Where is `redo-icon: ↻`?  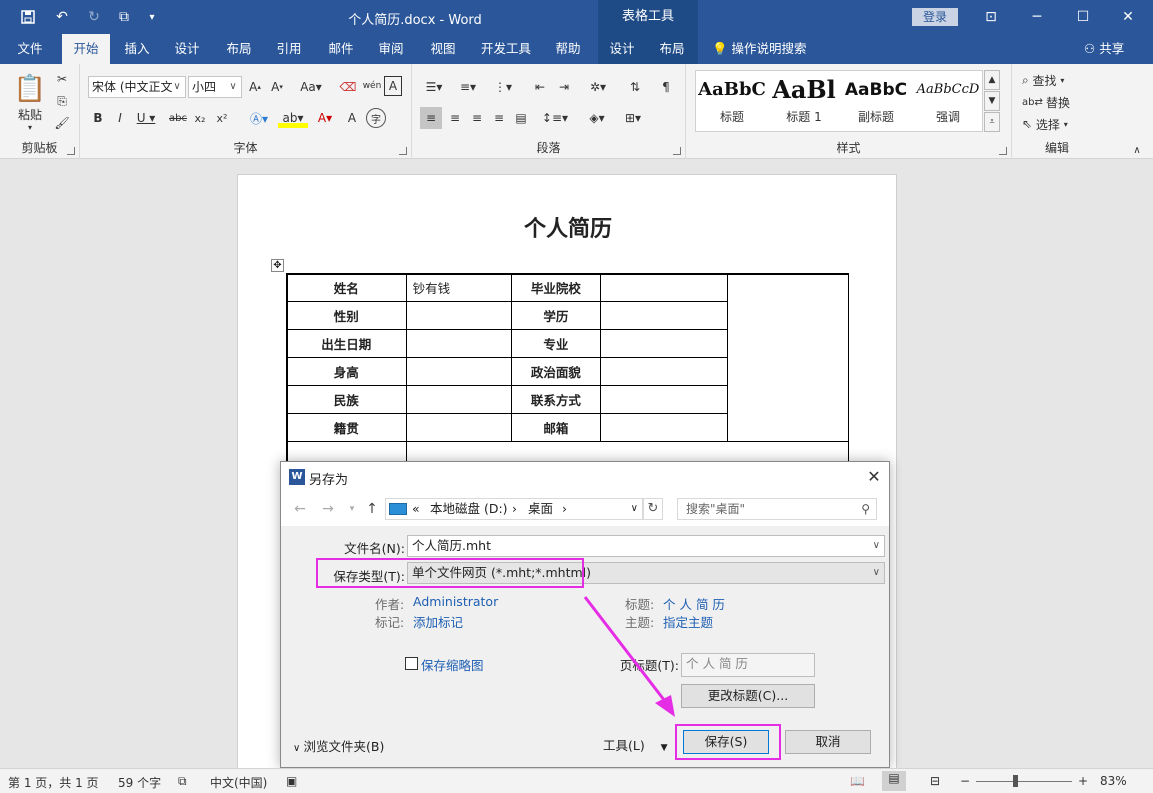
redo-icon: ↻ is located at coordinates (94, 17).